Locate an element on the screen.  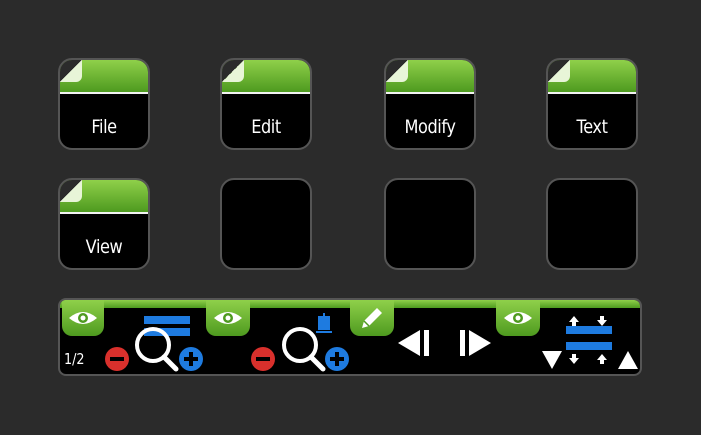
page-indicator: 1/2 is located at coordinates (74, 359).